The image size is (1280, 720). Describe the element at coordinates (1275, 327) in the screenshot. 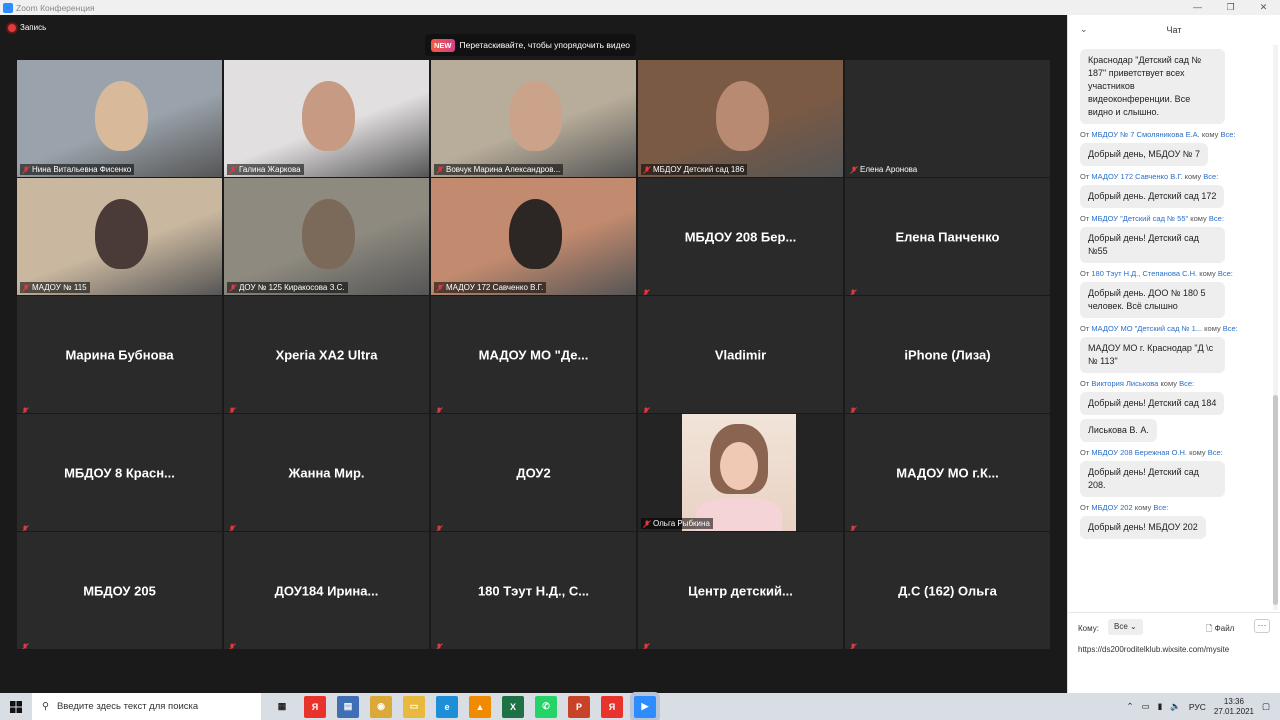

I see `chat-scrollbar` at that location.